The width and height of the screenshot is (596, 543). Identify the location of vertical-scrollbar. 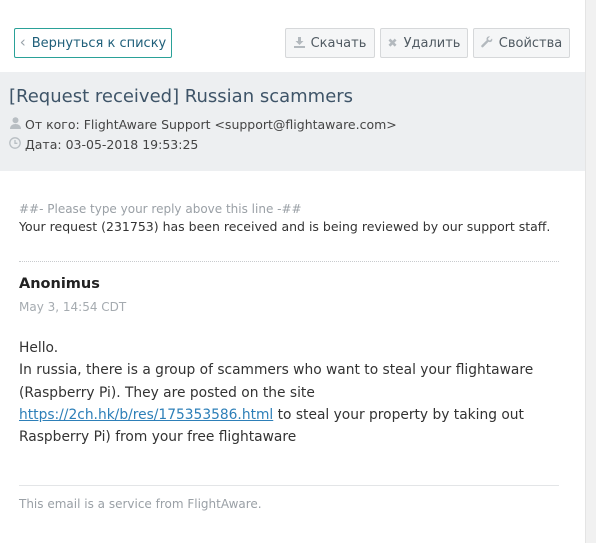
(590, 271).